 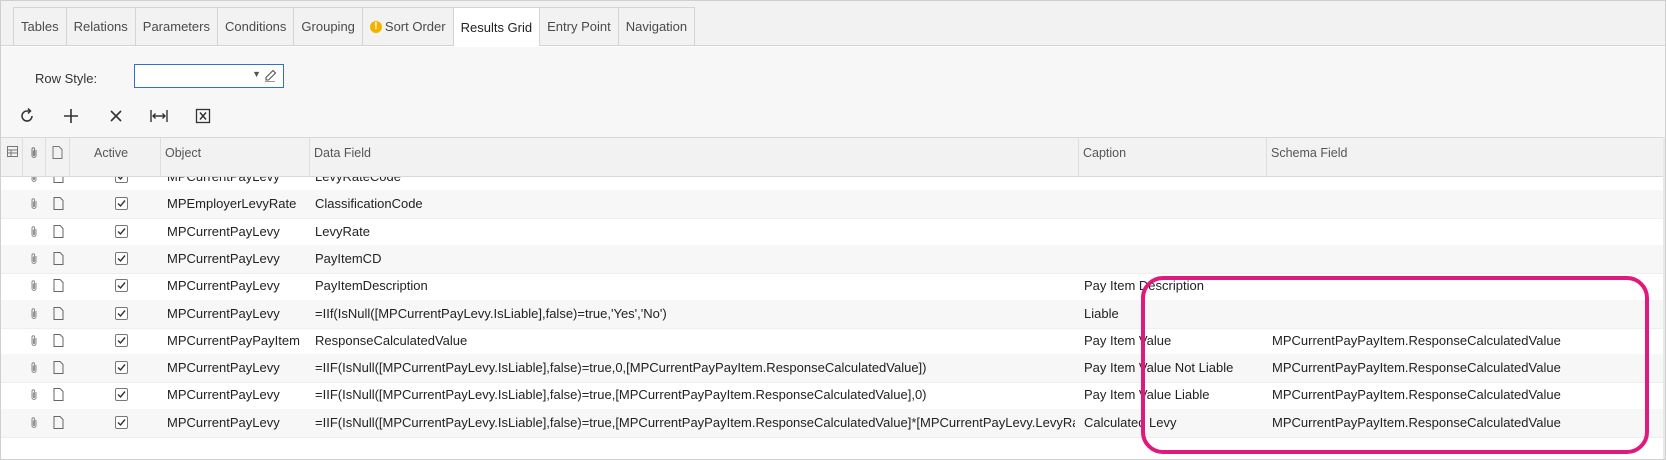 What do you see at coordinates (1174, 341) in the screenshot?
I see `cell-caption: Pay Item Value` at bounding box center [1174, 341].